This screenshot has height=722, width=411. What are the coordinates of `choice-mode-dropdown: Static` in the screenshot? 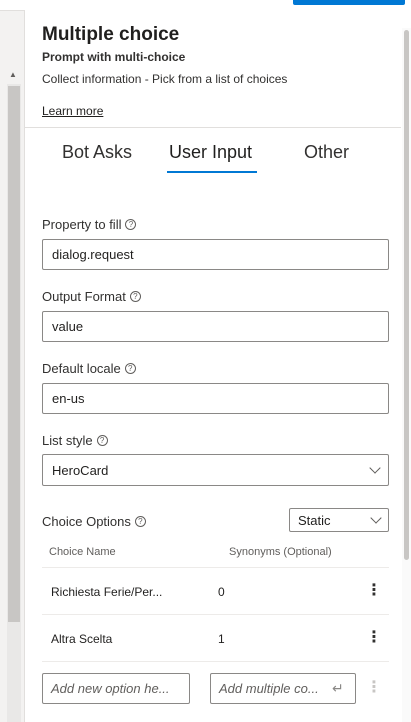 It's located at (339, 520).